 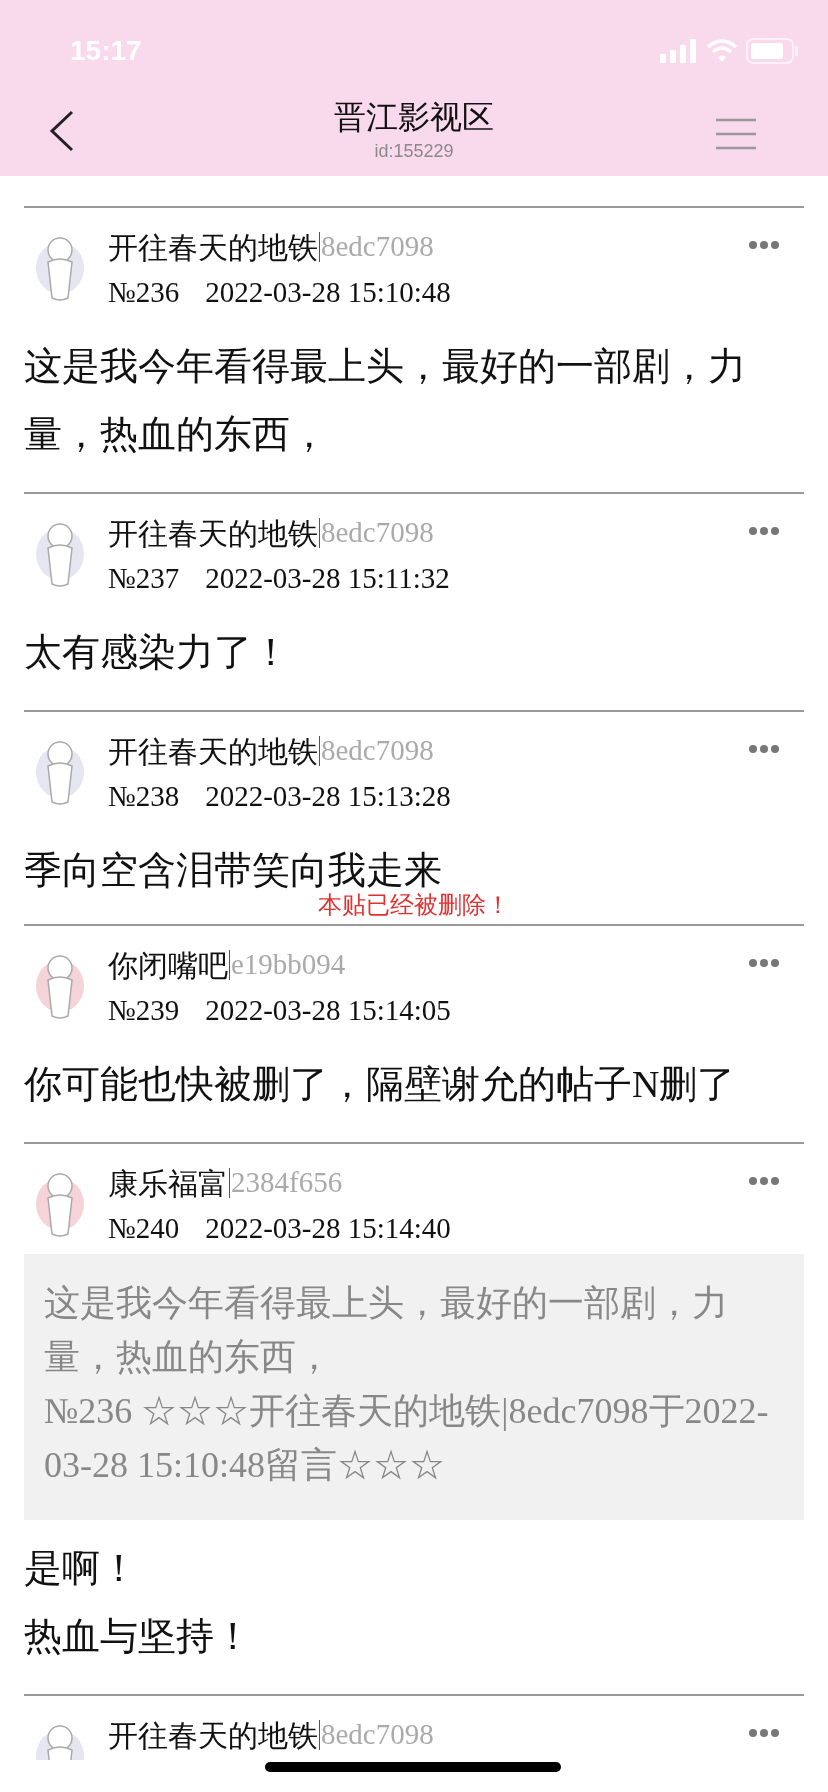 What do you see at coordinates (773, 51) in the screenshot?
I see `battery-icon` at bounding box center [773, 51].